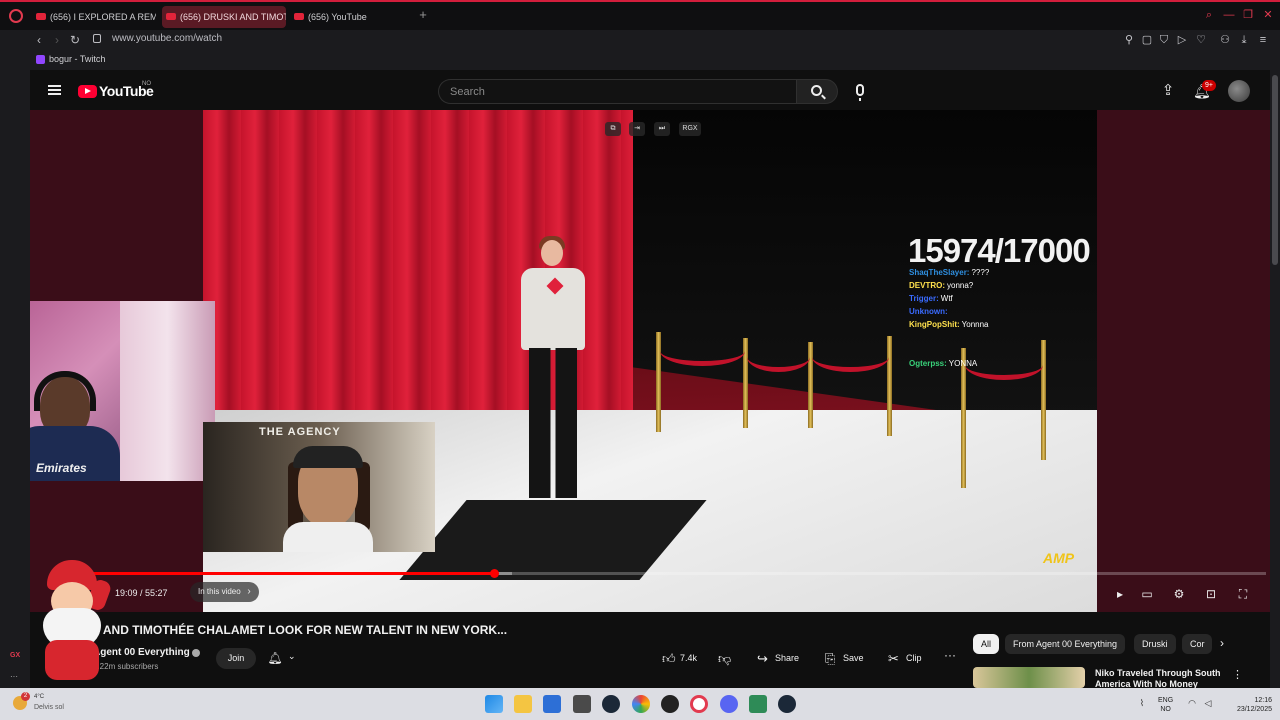 The image size is (1280, 720). Describe the element at coordinates (167, 38) in the screenshot. I see `url-field: www.youtube.com/watch` at that location.